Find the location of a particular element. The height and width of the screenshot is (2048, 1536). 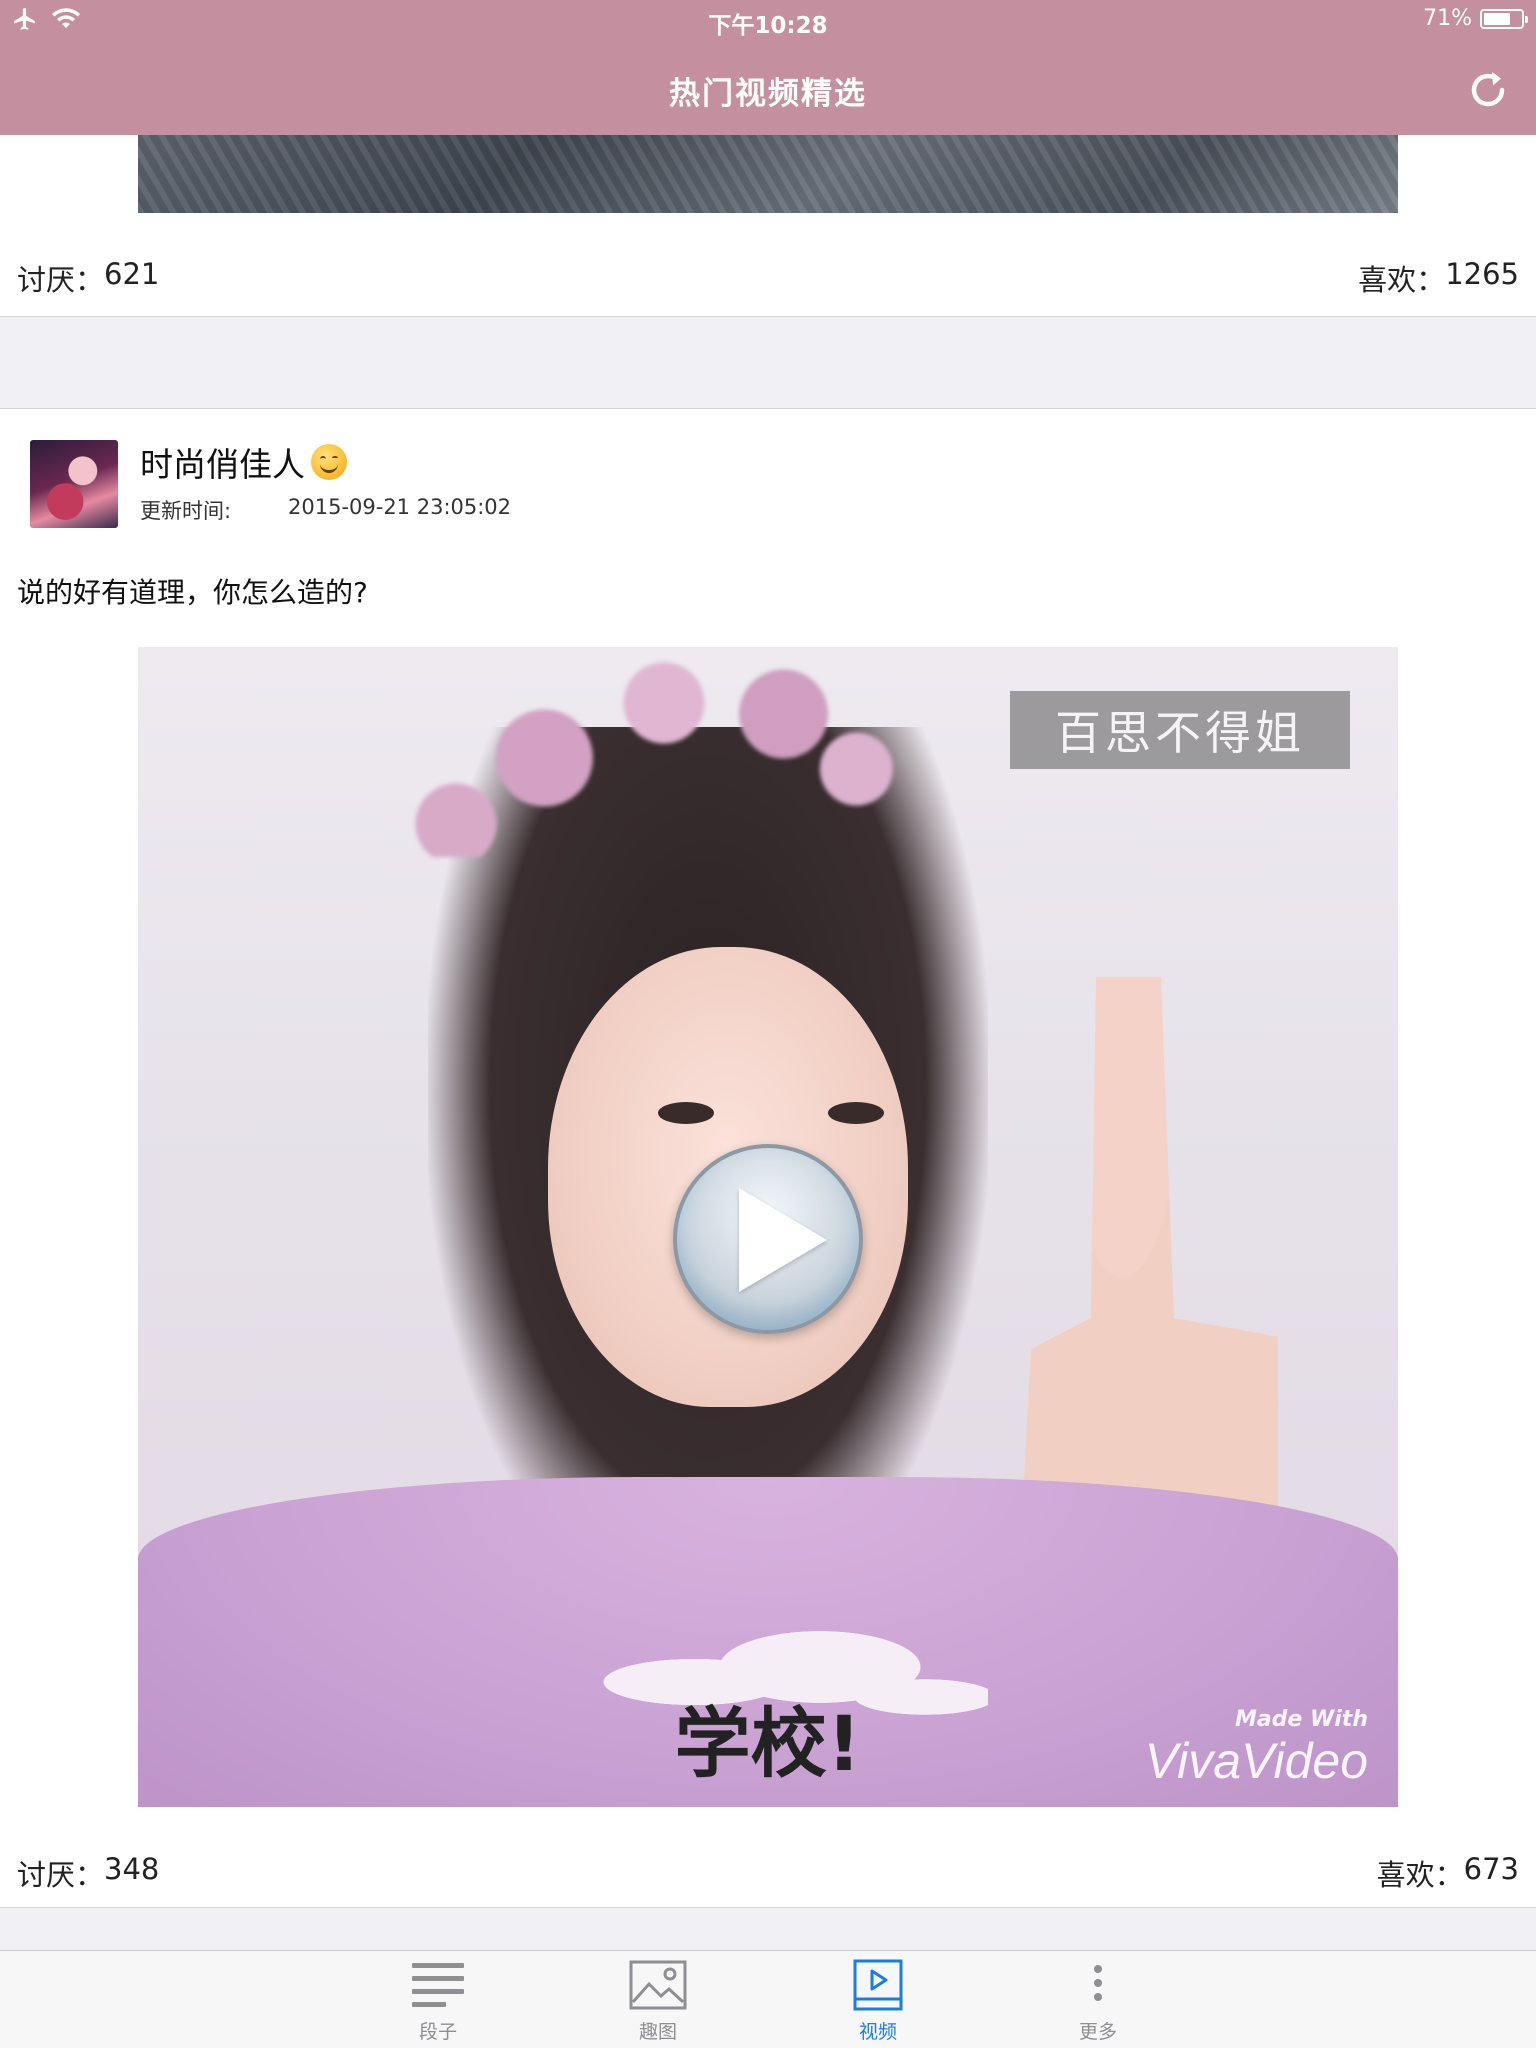

tab-videos: 视频 is located at coordinates (878, 2001).